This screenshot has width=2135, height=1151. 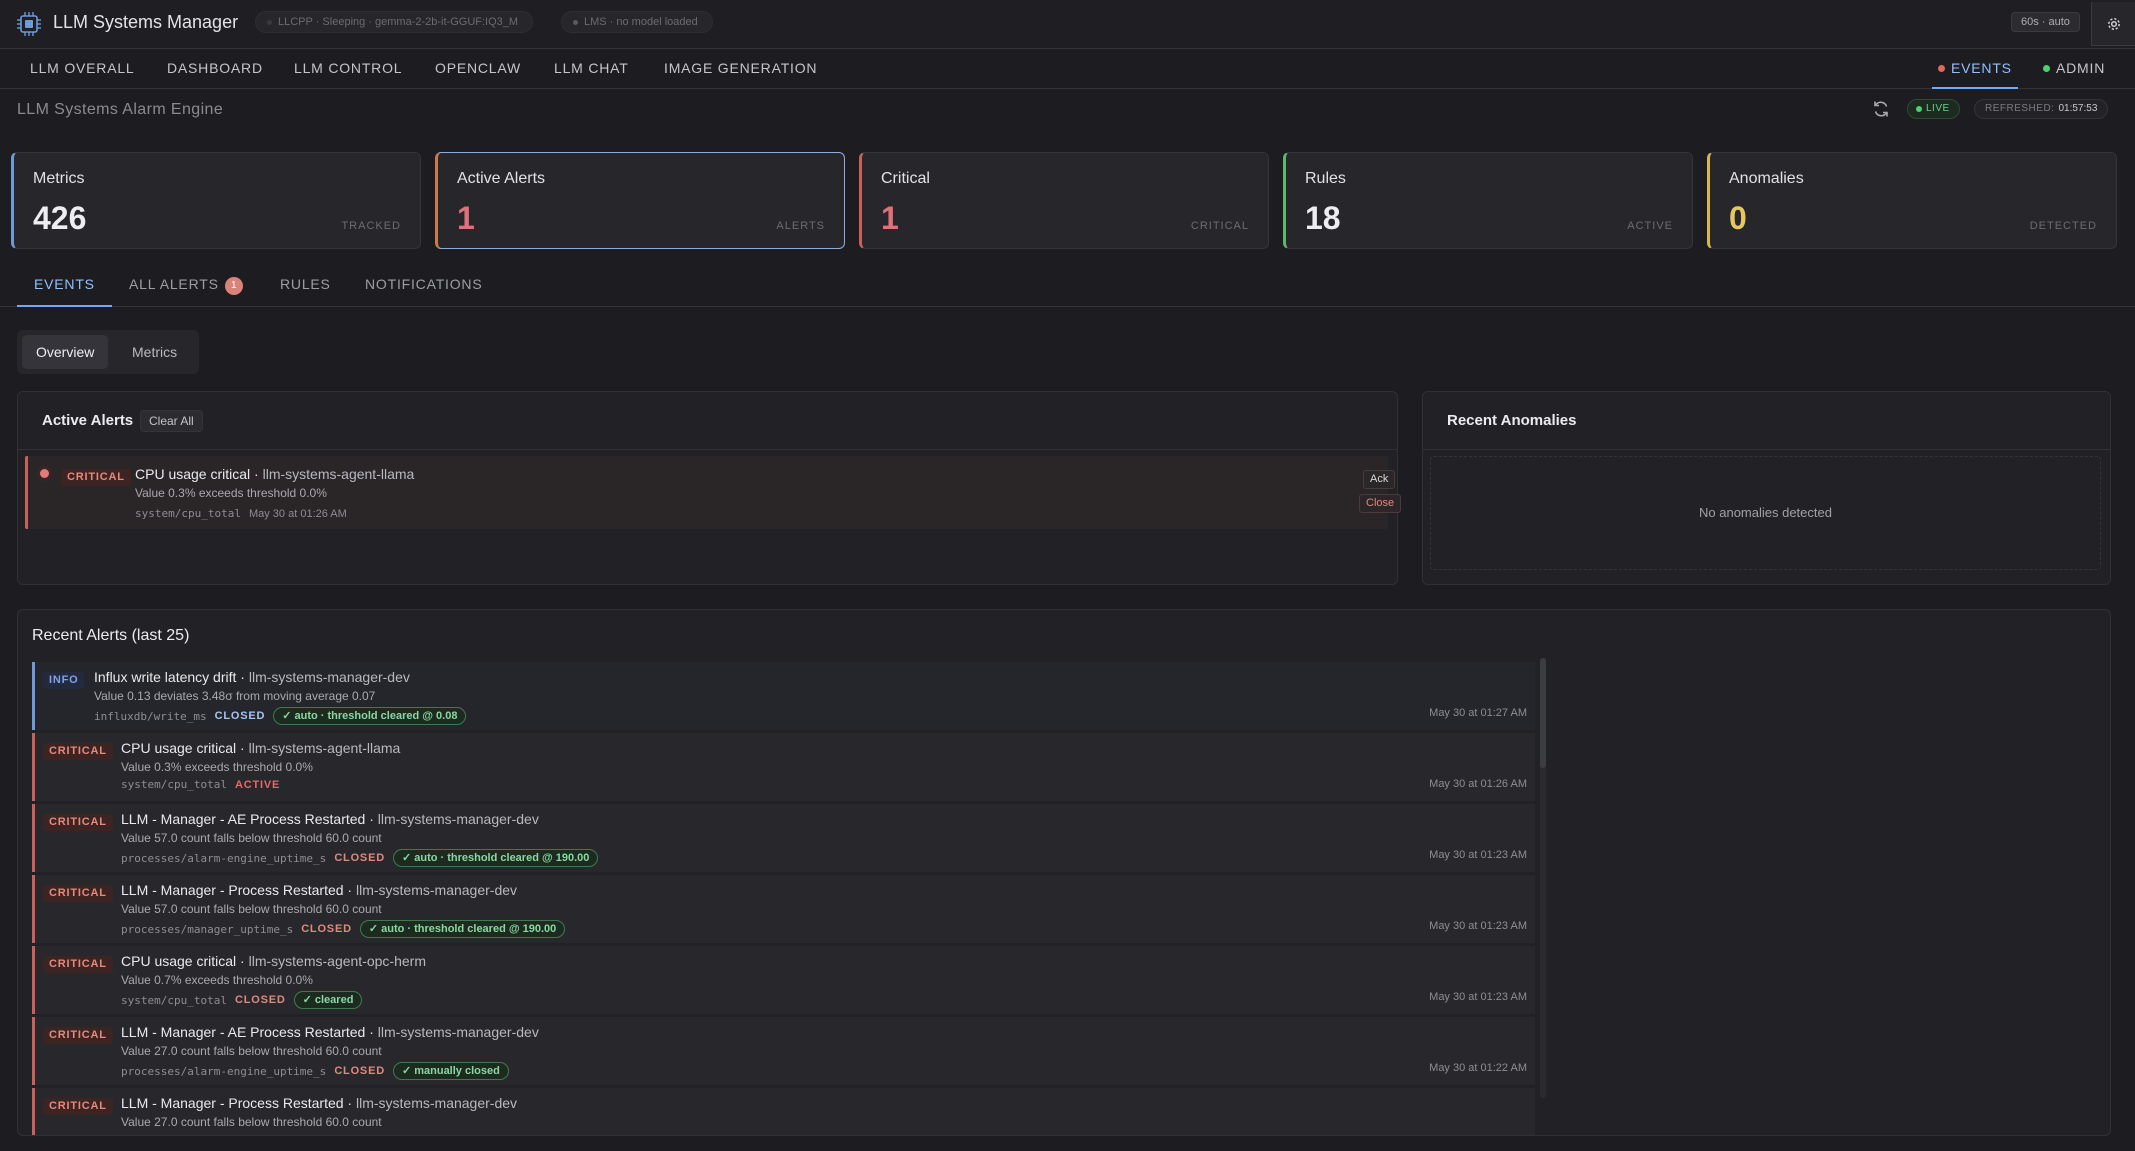 I want to click on nav-openclaw: OPENCLAW, so click(x=478, y=69).